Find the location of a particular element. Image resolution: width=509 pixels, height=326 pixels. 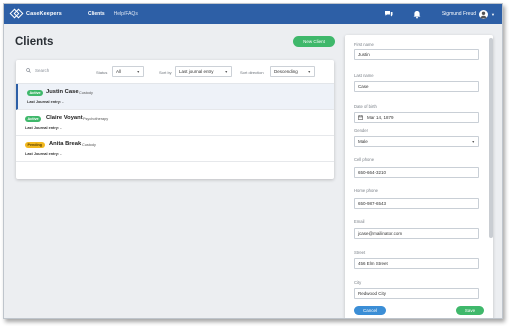

gender-value: Male is located at coordinates (363, 141).